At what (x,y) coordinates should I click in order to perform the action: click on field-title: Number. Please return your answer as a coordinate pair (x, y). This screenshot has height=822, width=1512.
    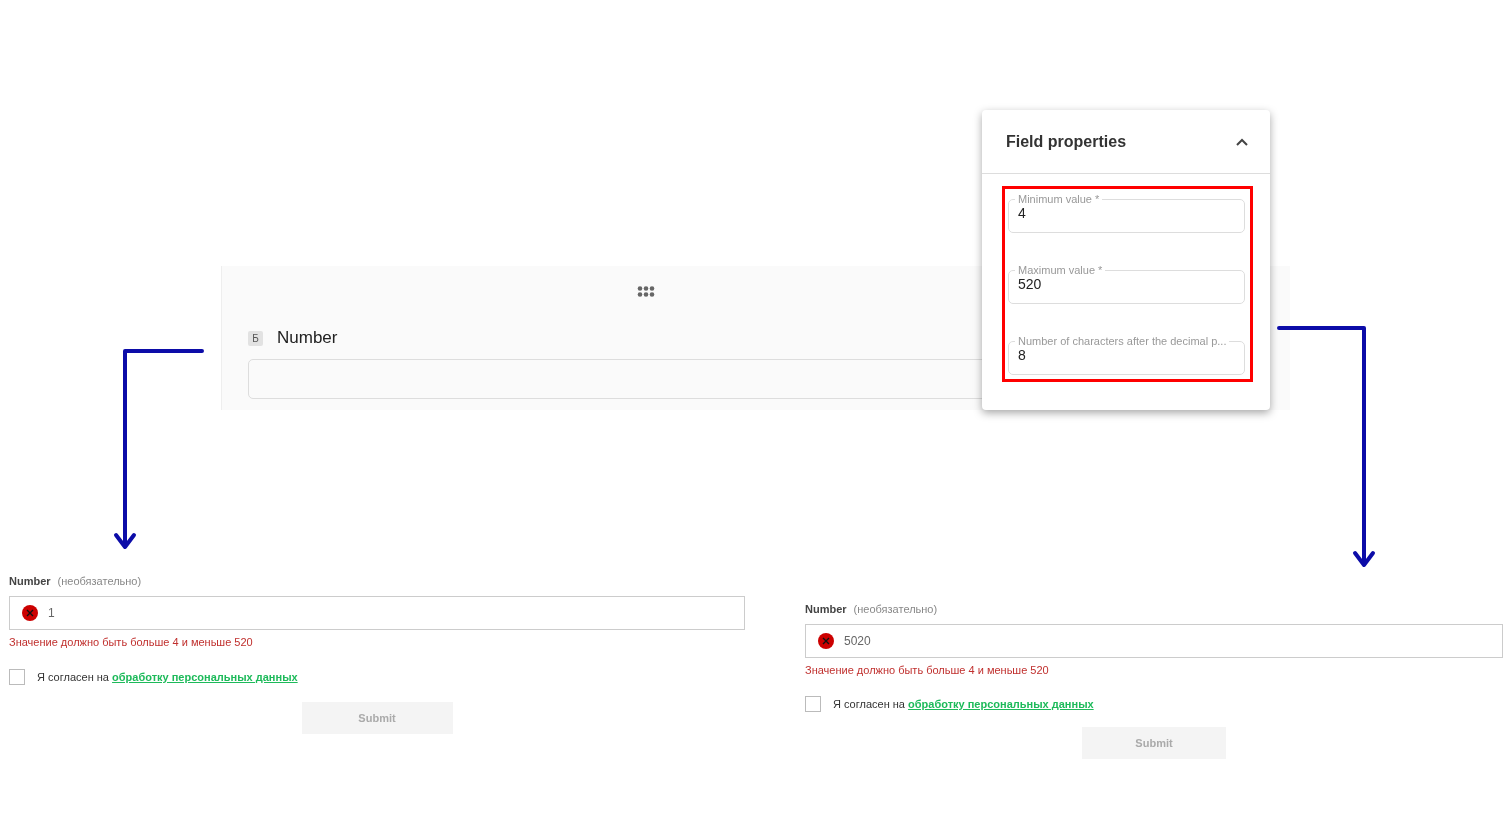
    Looking at the image, I should click on (307, 338).